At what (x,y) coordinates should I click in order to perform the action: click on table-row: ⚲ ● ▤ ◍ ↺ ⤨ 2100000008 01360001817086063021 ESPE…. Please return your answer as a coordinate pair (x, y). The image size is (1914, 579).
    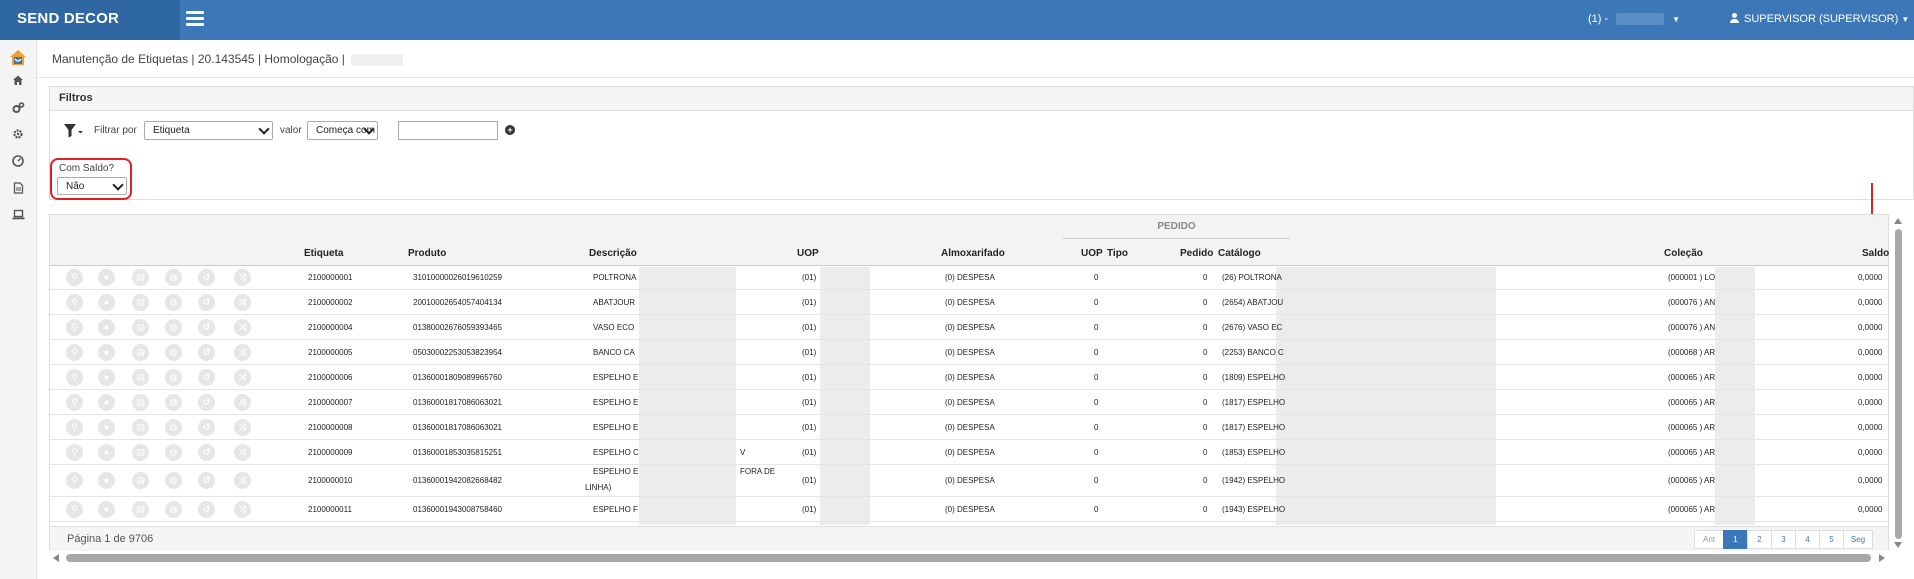
    Looking at the image, I should click on (969, 427).